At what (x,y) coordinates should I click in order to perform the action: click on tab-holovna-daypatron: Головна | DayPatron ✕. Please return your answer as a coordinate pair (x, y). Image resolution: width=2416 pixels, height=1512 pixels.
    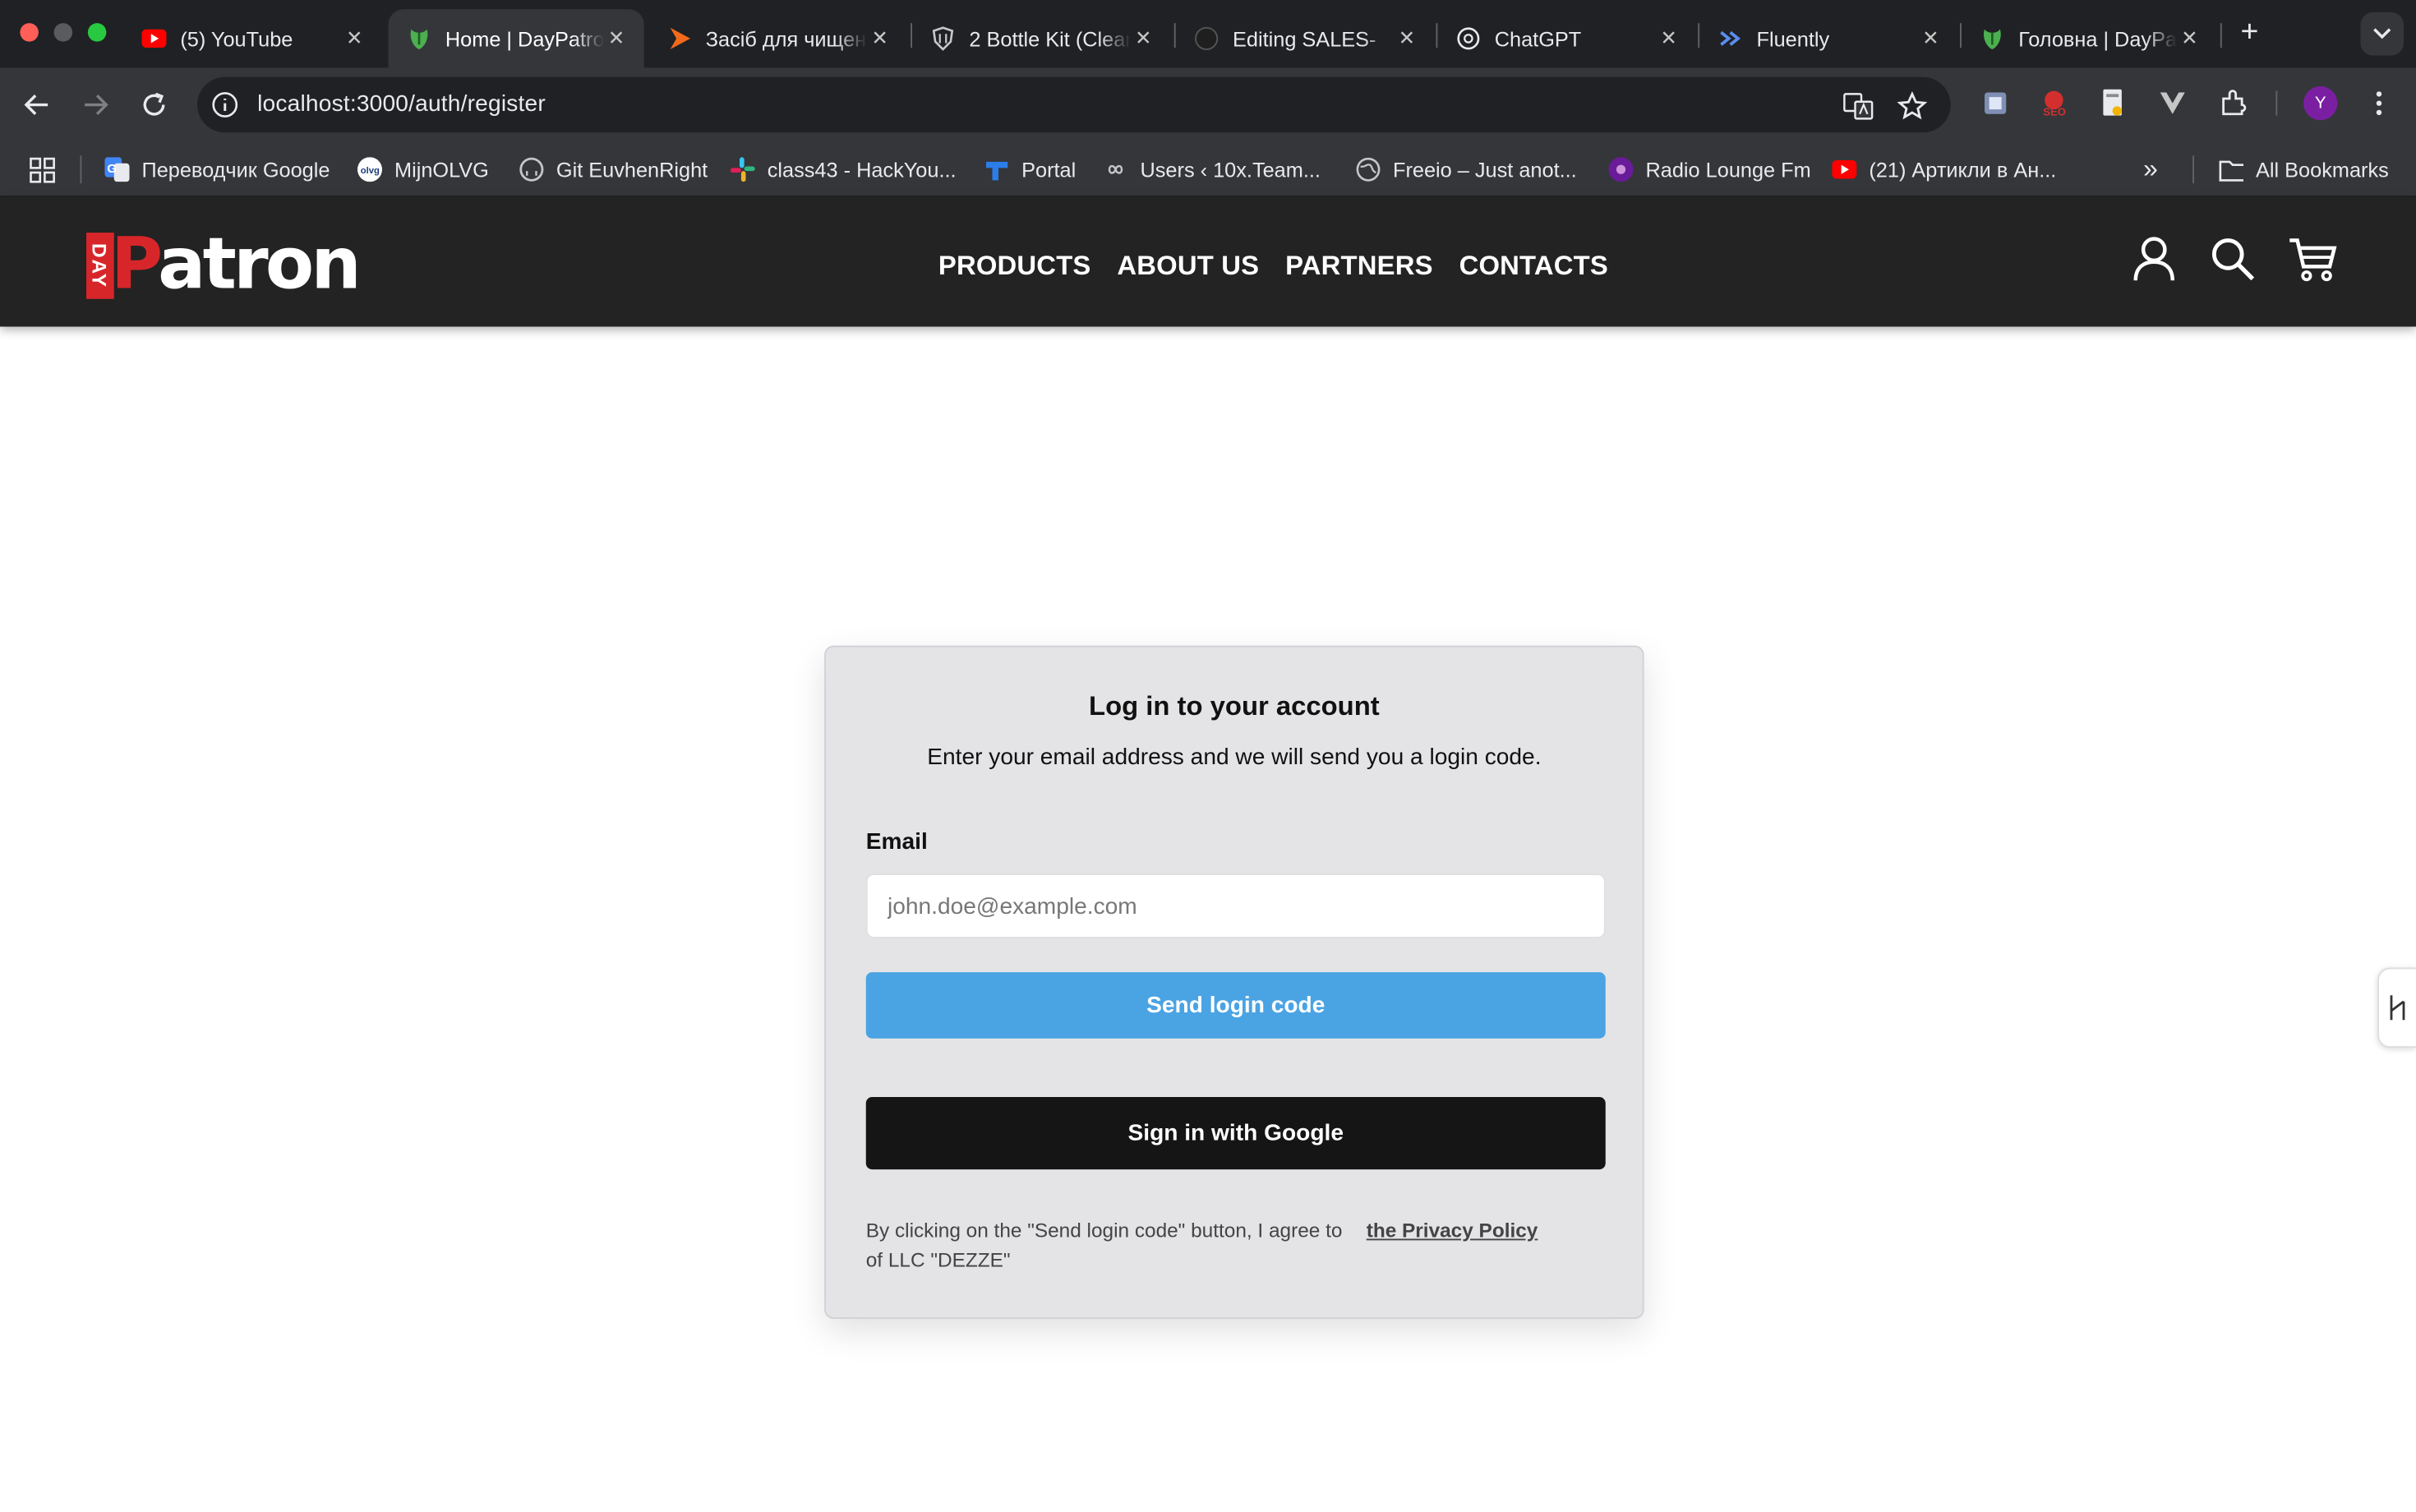
    Looking at the image, I should click on (2090, 38).